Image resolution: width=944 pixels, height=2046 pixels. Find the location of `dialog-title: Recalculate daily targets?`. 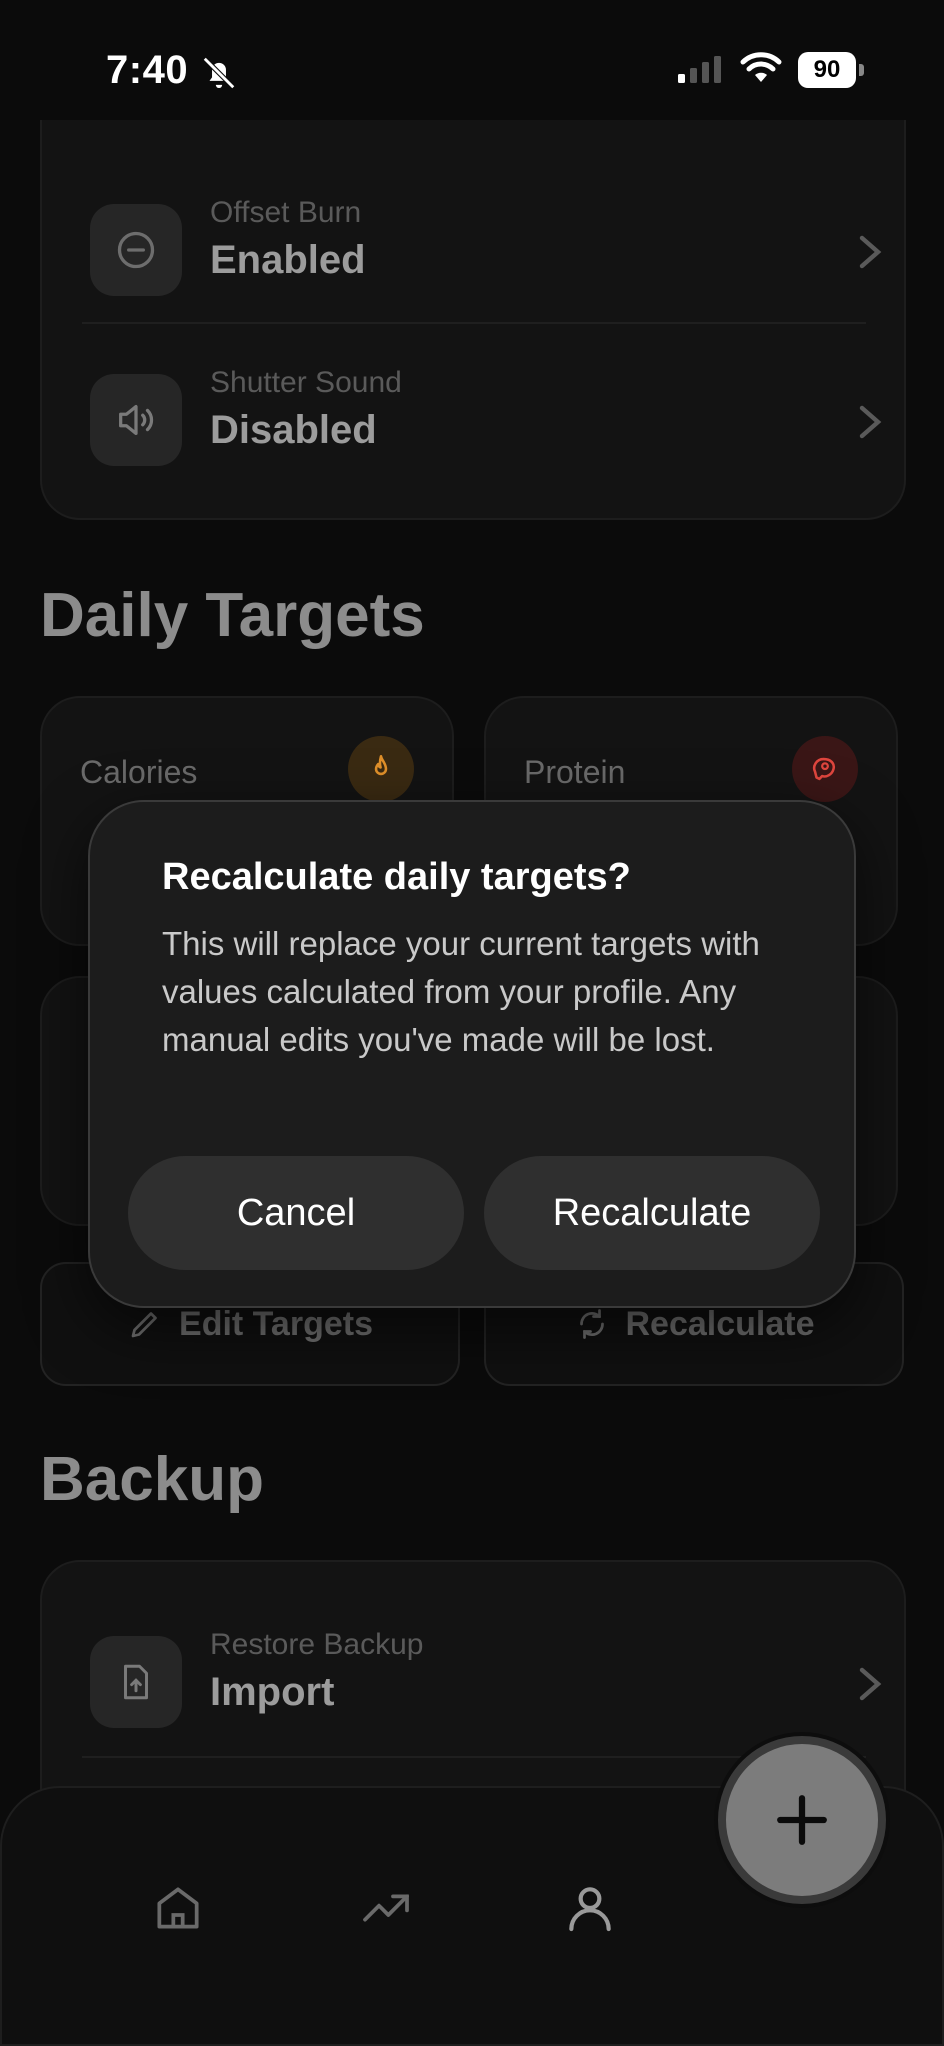

dialog-title: Recalculate daily targets? is located at coordinates (396, 877).